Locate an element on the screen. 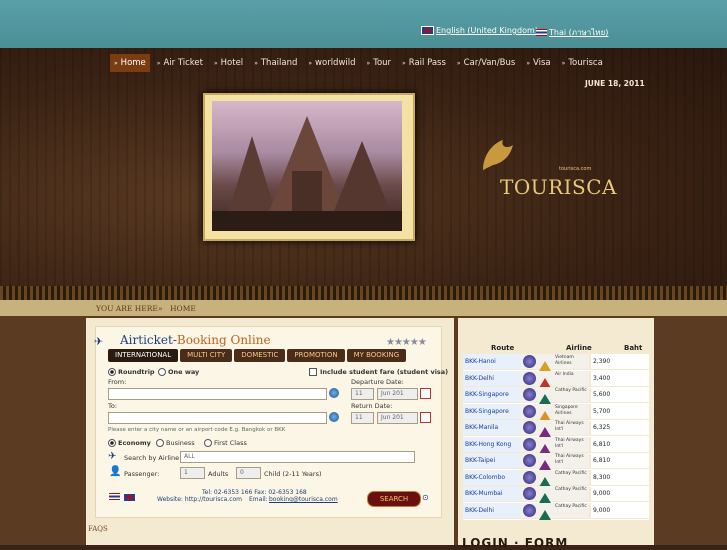 The height and width of the screenshot is (550, 727). airline-cell: Thai Airways Int'l is located at coordinates (555, 445).